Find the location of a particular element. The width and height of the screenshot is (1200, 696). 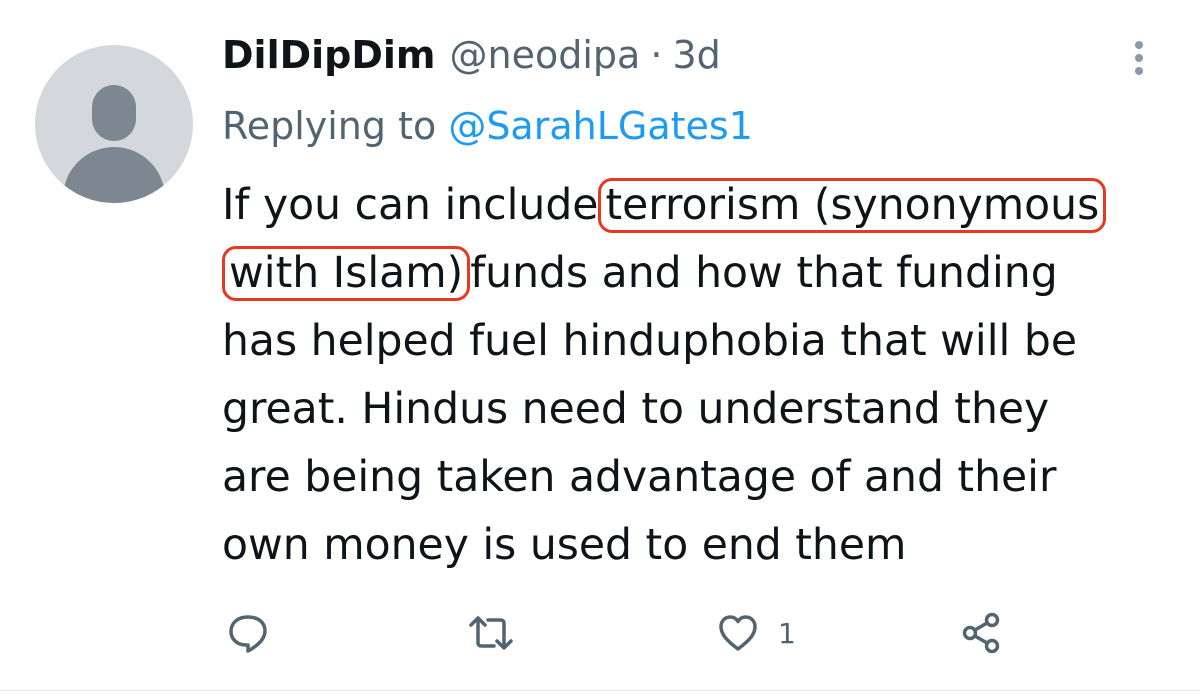

like-button: 1 is located at coordinates (756, 633).